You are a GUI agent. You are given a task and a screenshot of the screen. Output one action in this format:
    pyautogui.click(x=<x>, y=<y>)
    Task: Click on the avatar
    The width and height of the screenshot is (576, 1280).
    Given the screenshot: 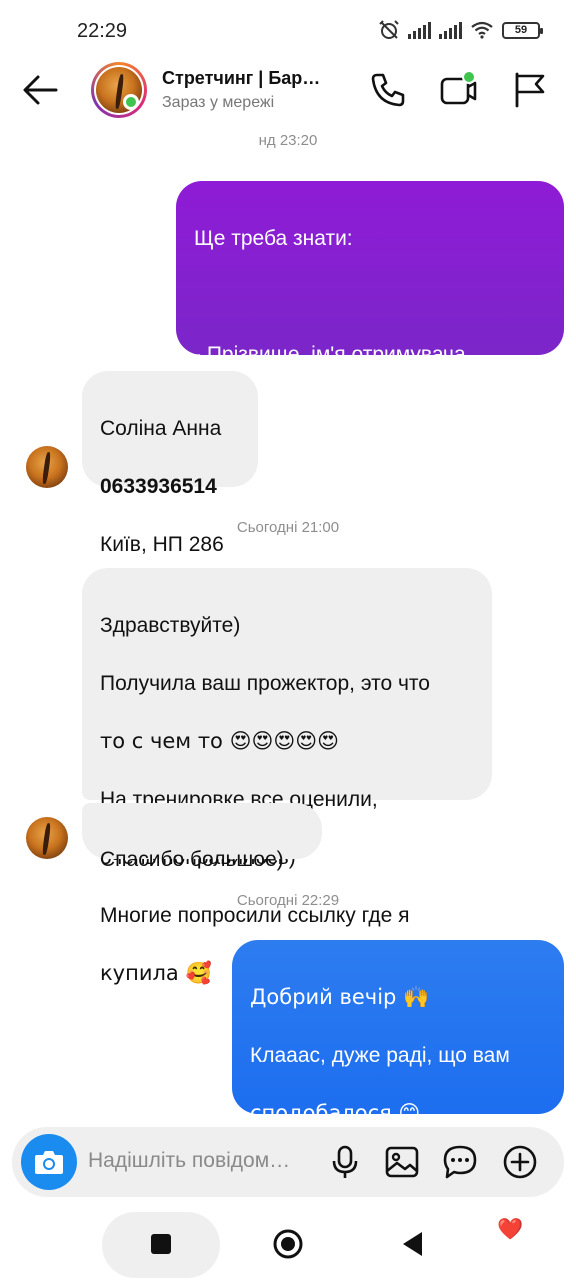 What is the action you would take?
    pyautogui.click(x=119, y=90)
    